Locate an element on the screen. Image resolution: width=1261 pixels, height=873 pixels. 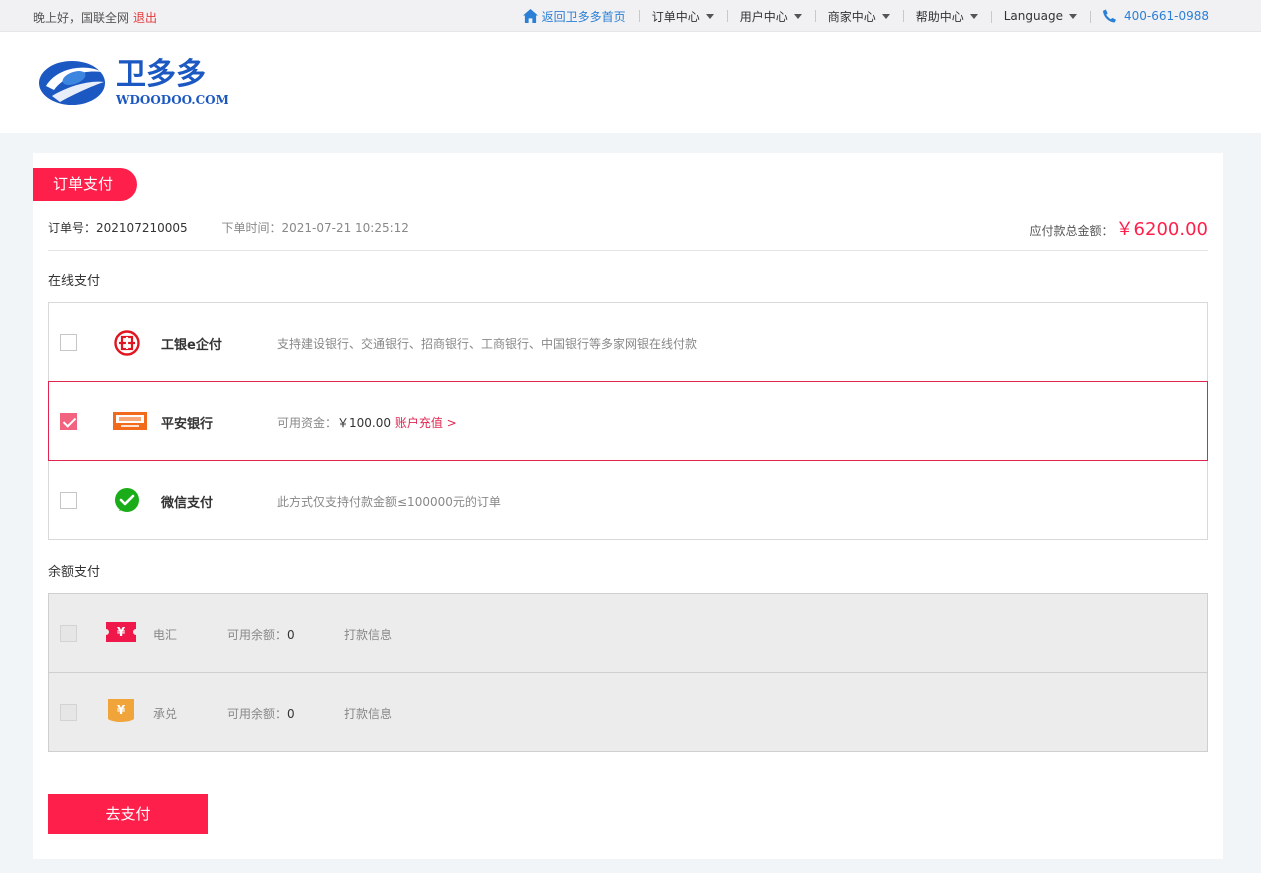
nav-user: 用户中心 is located at coordinates (770, 16).